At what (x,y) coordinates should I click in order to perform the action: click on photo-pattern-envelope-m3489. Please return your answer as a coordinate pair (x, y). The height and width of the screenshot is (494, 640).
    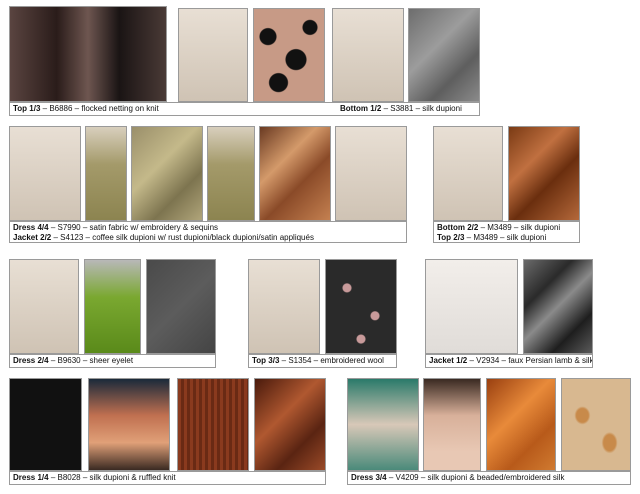
    Looking at the image, I should click on (468, 173).